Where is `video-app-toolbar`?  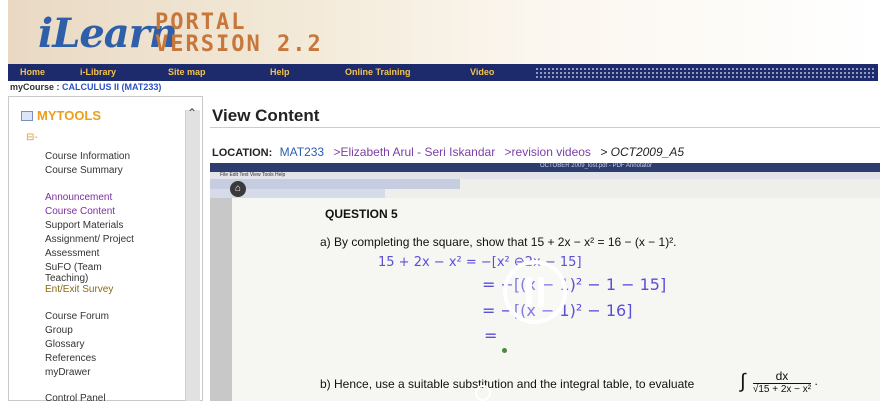
video-app-toolbar is located at coordinates (335, 184).